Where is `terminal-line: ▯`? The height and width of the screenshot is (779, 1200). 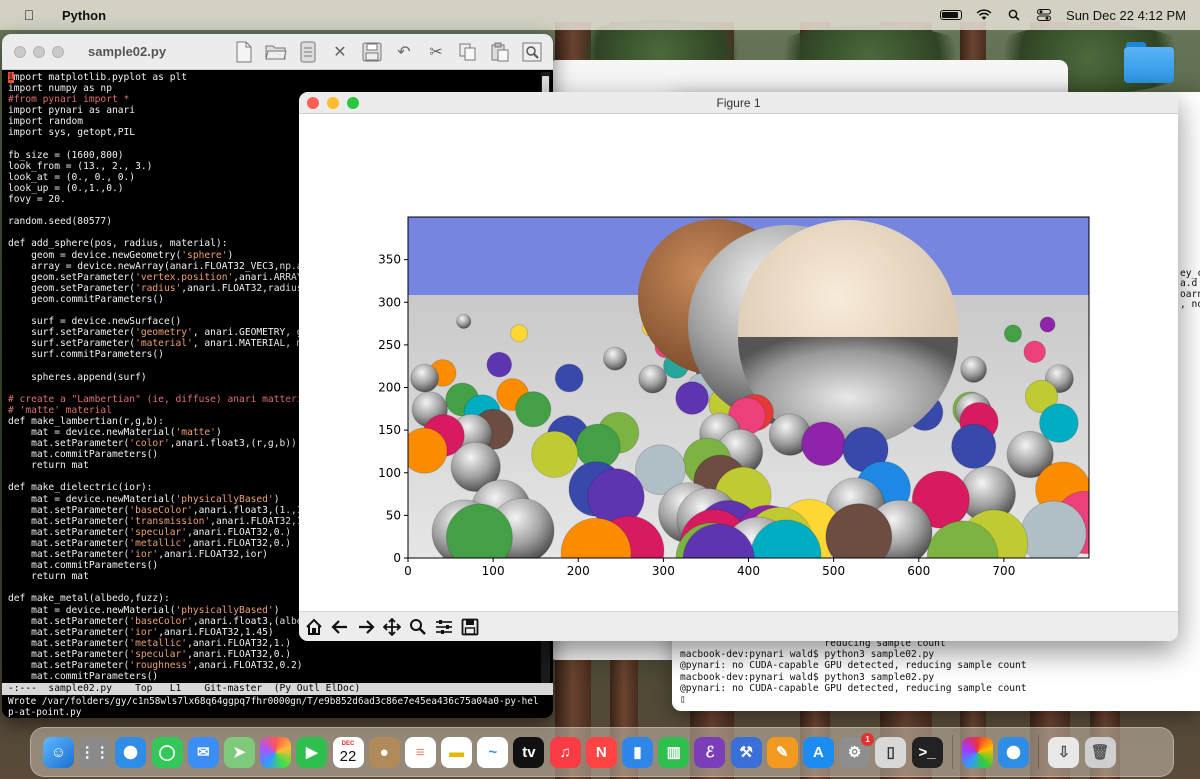 terminal-line: ▯ is located at coordinates (683, 700).